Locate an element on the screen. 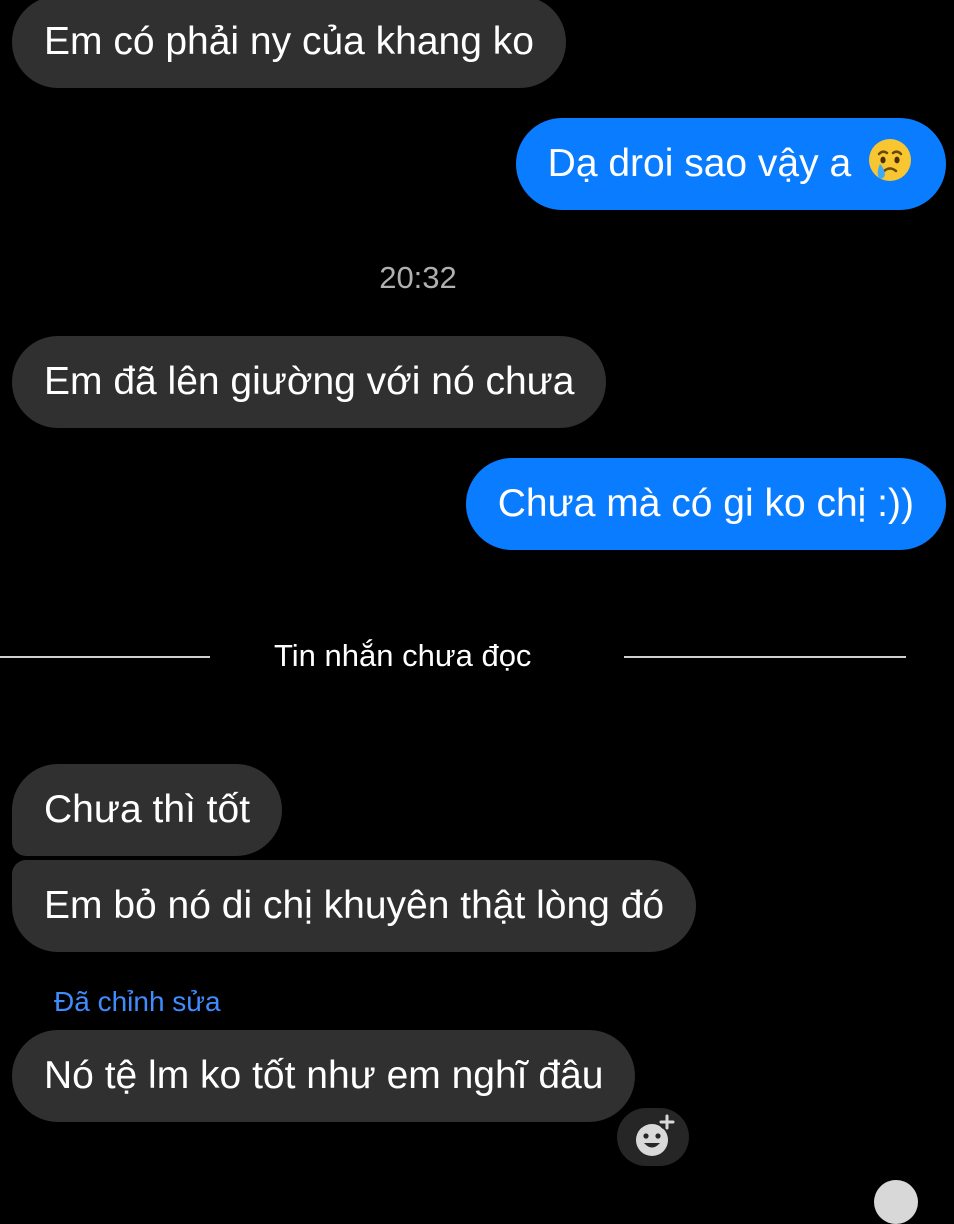  add-reaction-button is located at coordinates (653, 1137).